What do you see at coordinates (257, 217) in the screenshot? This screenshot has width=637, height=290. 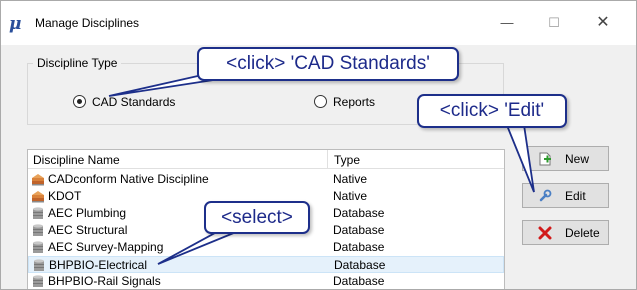 I see `callout-select: <select>` at bounding box center [257, 217].